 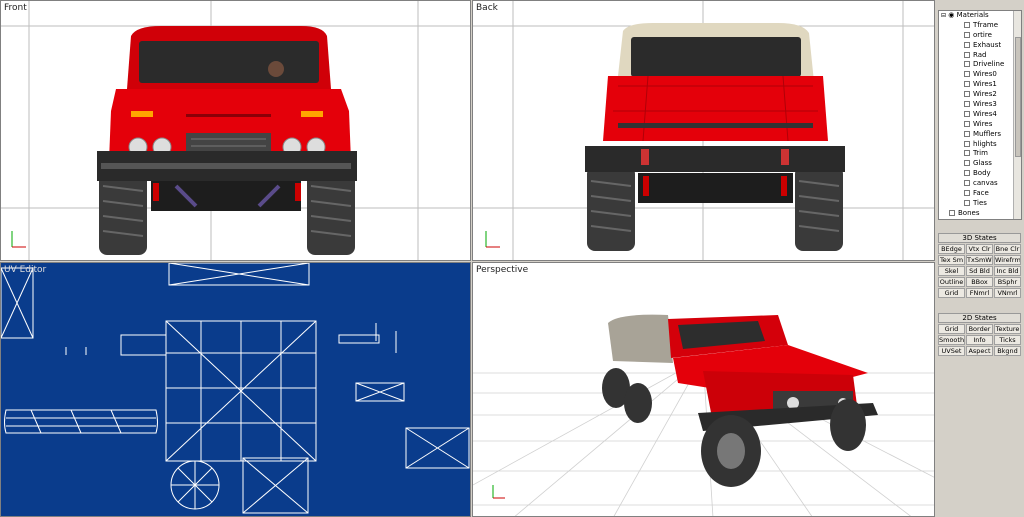 I want to click on tree-node-material: Face, so click(x=980, y=194).